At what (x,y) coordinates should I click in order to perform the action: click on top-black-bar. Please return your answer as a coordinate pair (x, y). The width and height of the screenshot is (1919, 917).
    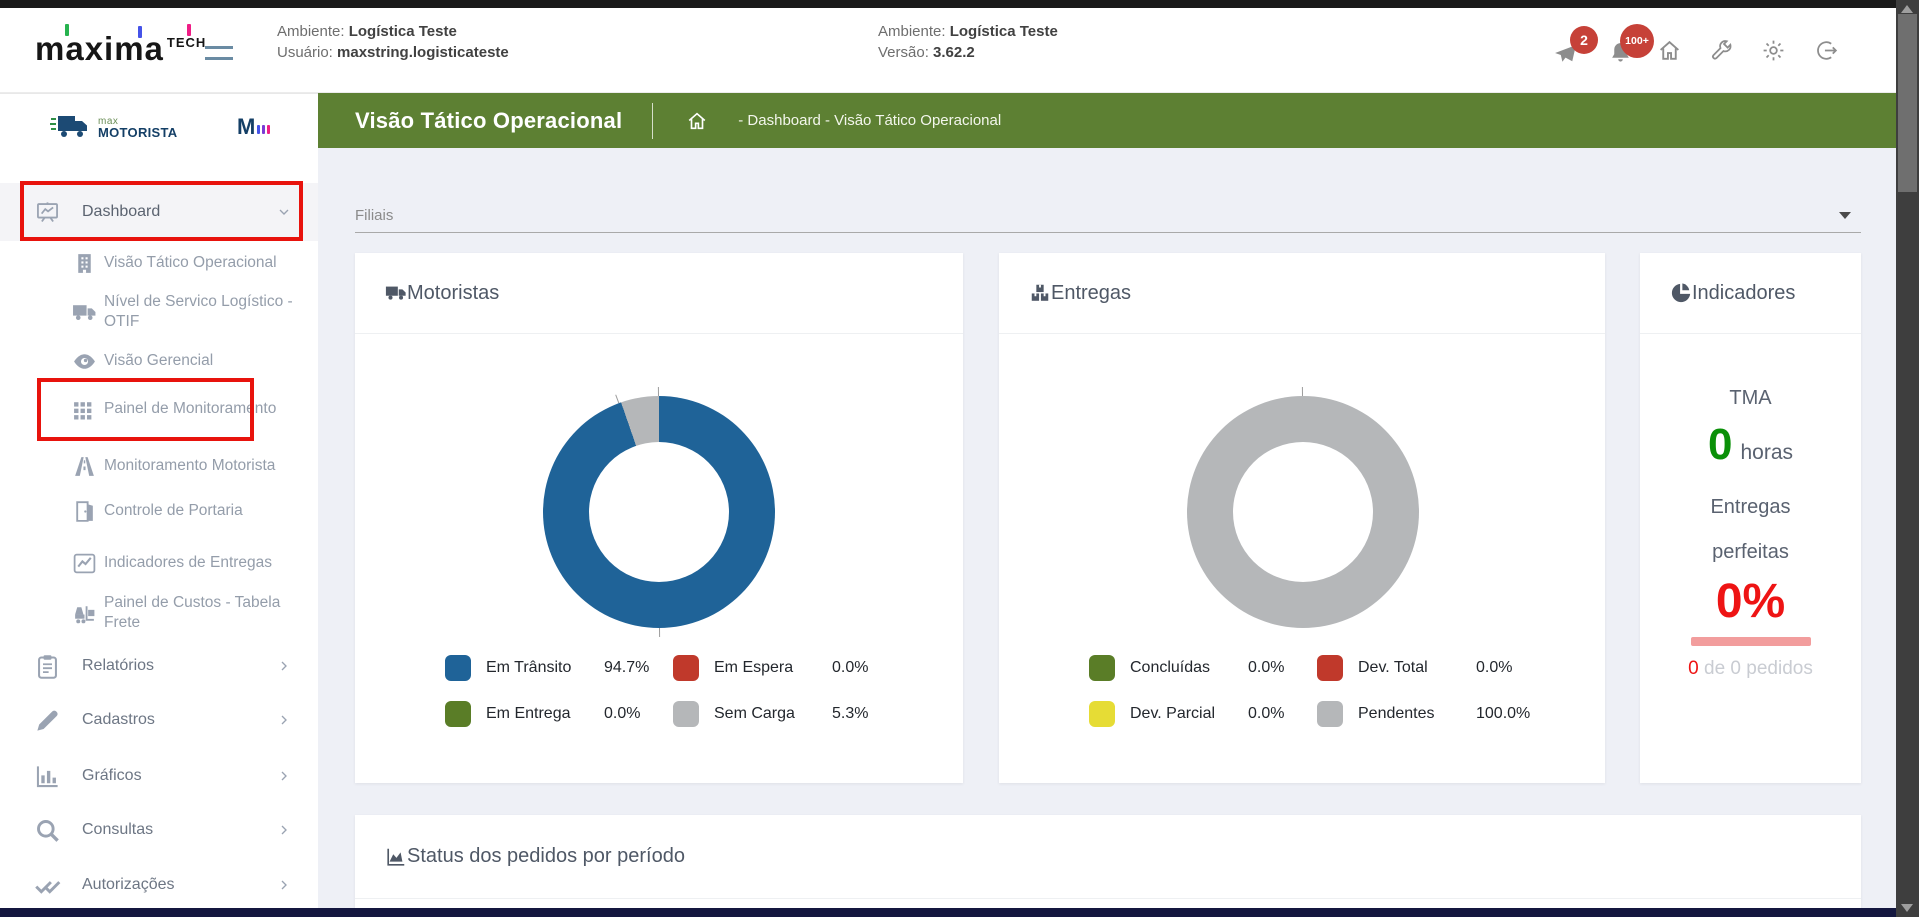
    Looking at the image, I should click on (948, 4).